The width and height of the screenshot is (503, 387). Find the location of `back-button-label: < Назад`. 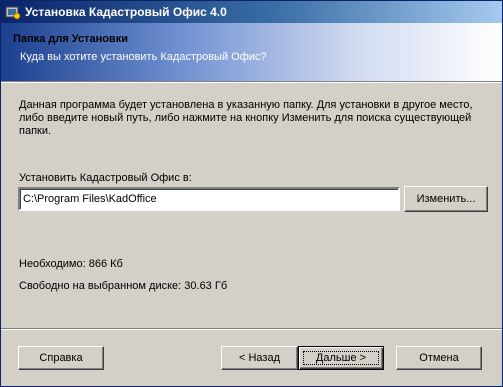

back-button-label: < Назад is located at coordinates (259, 358).